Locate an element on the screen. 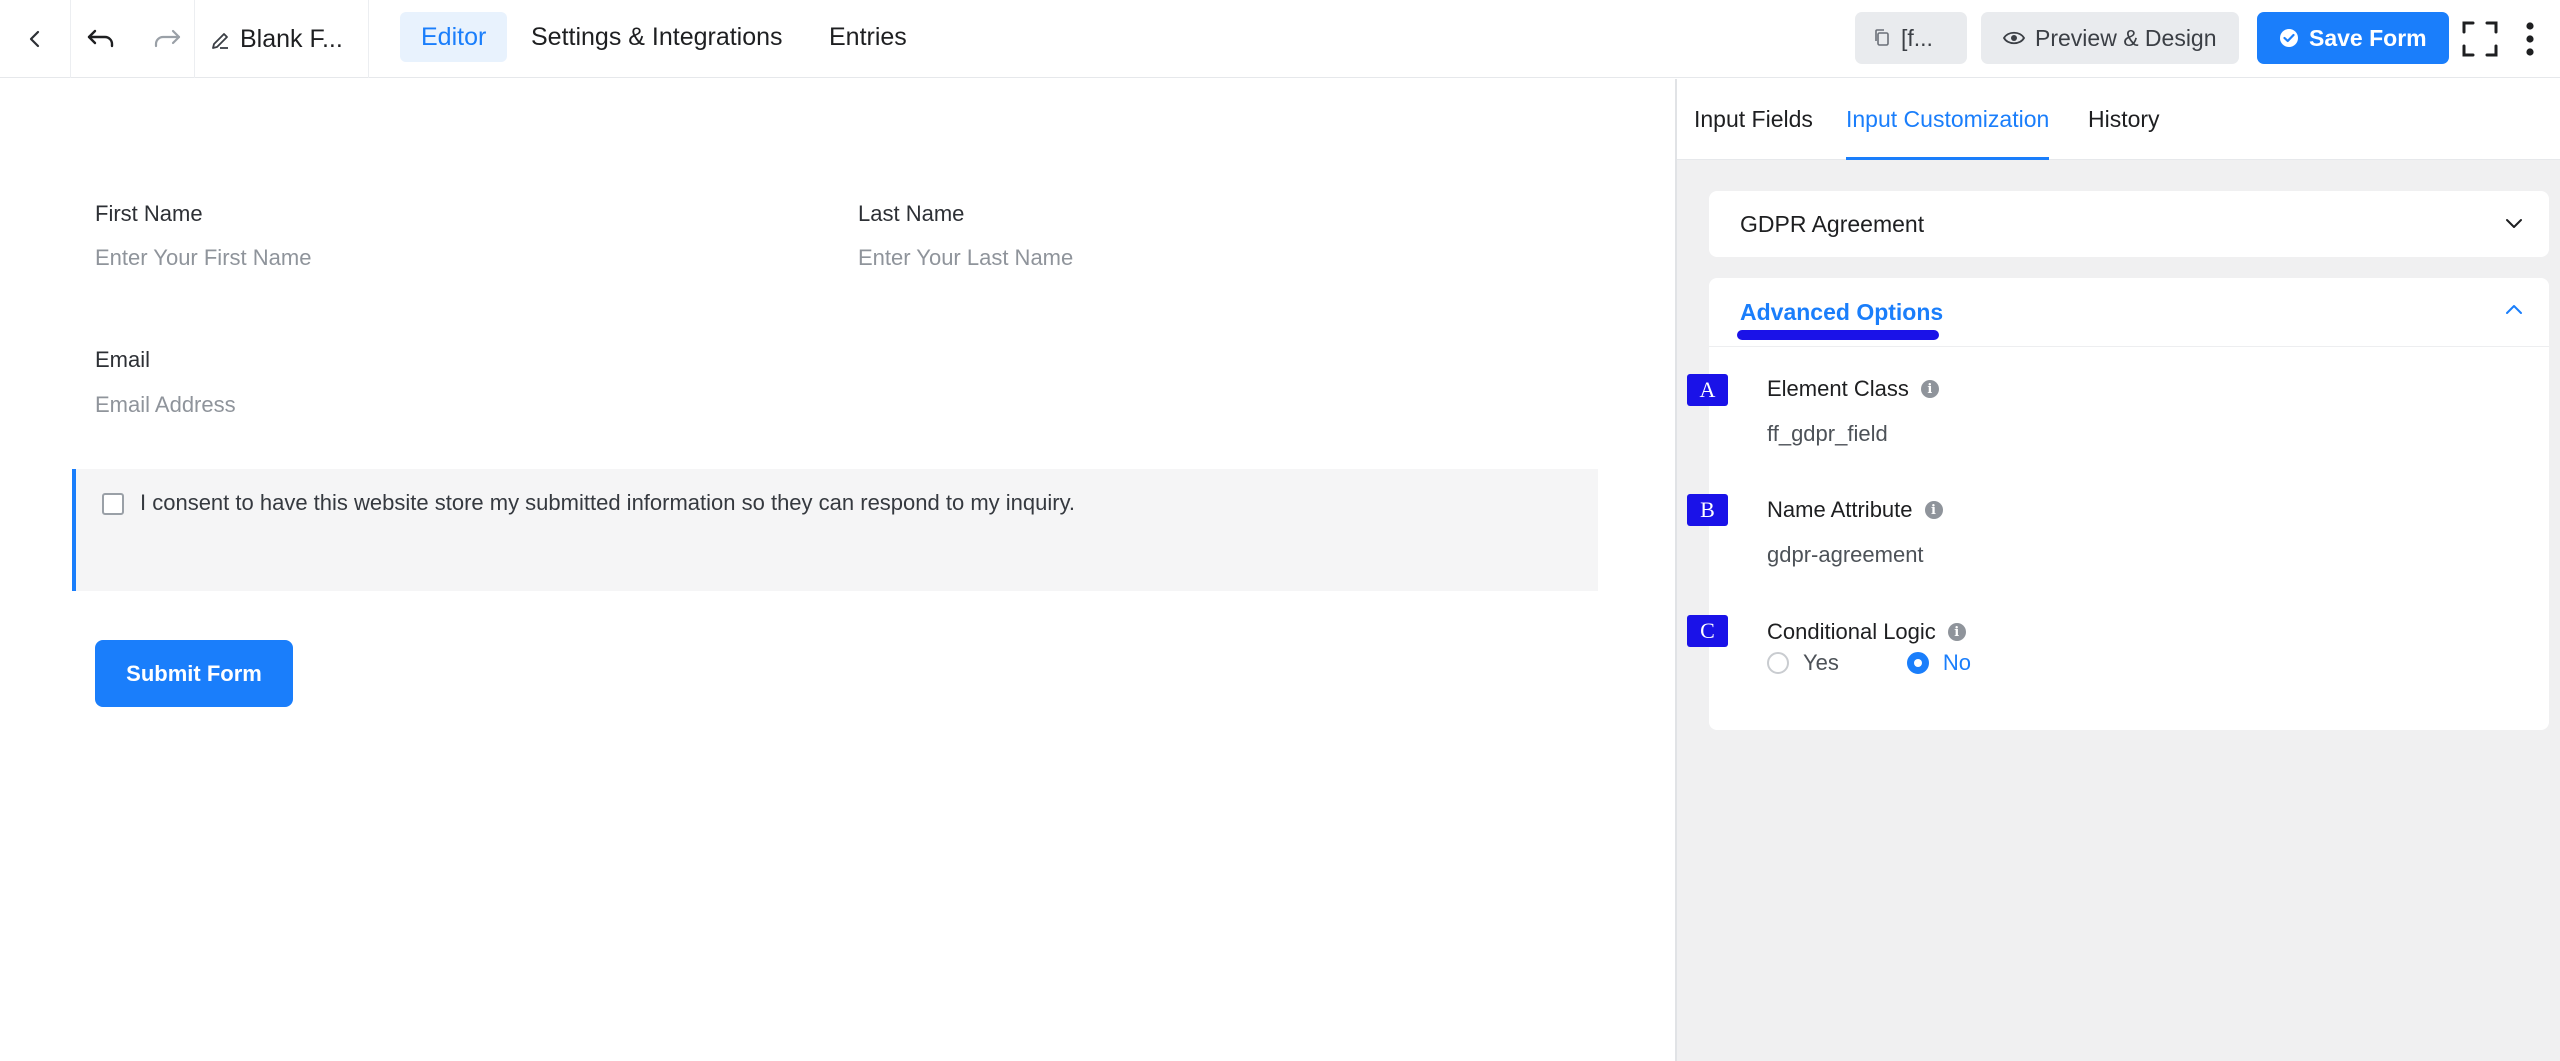 The height and width of the screenshot is (1061, 2560). element-class-label-text: Element Class is located at coordinates (1838, 388).